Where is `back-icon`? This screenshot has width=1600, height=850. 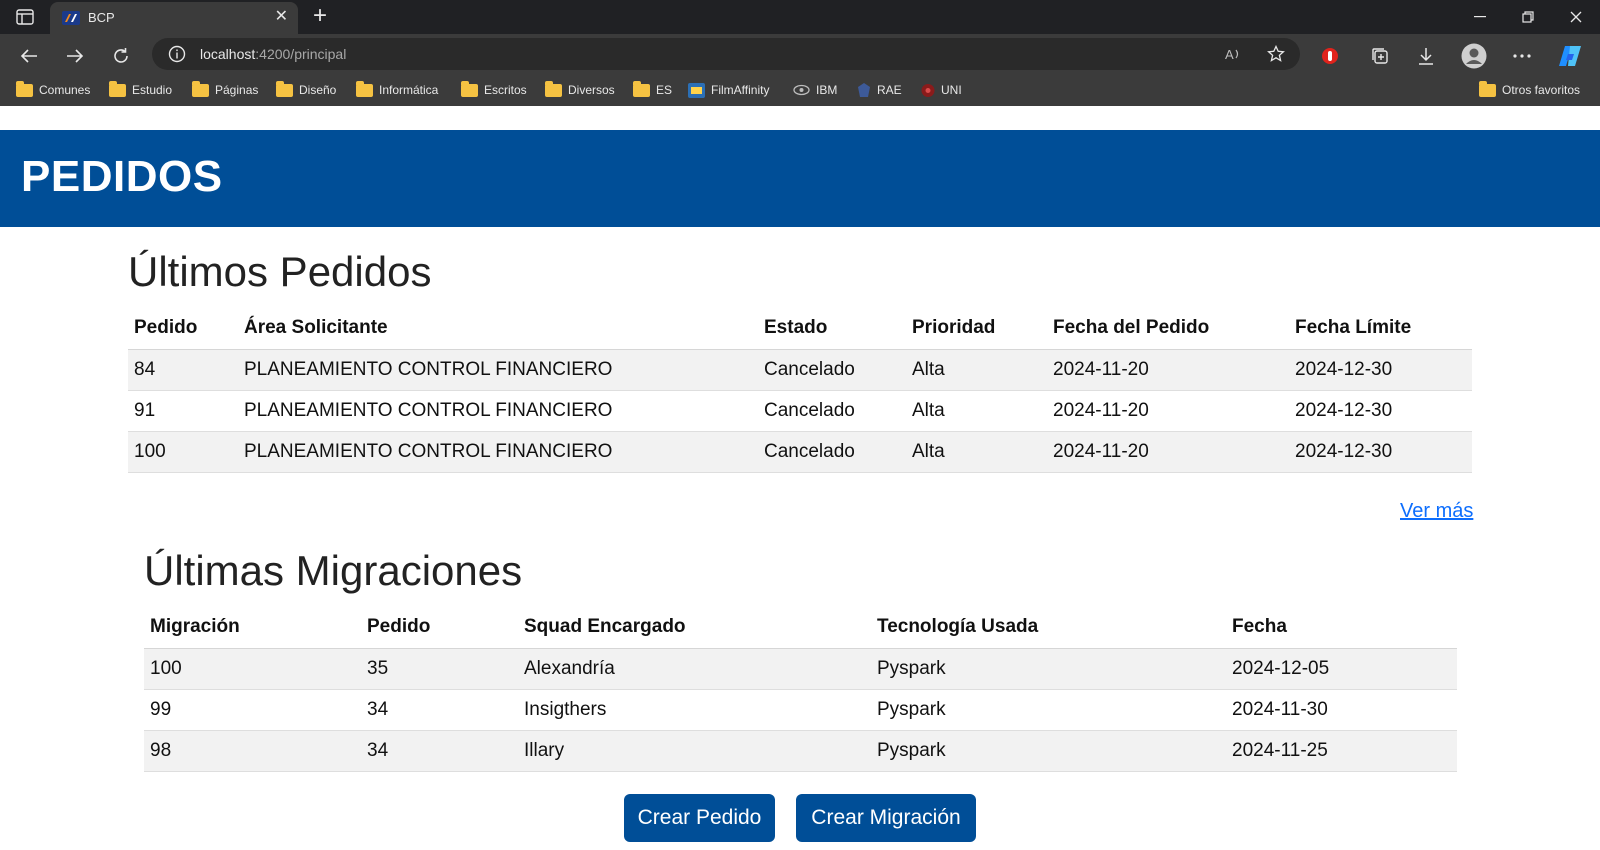
back-icon is located at coordinates (29, 56).